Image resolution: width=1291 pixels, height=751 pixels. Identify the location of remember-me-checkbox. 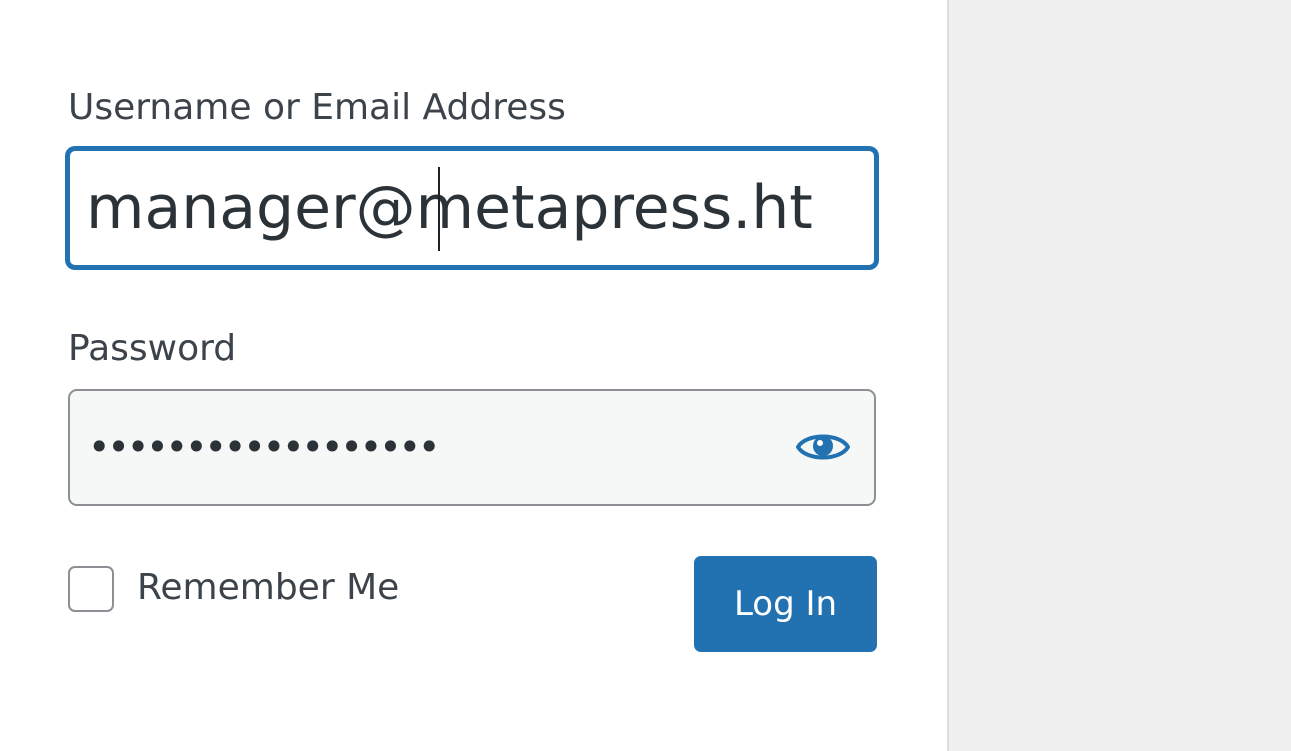
(91, 589).